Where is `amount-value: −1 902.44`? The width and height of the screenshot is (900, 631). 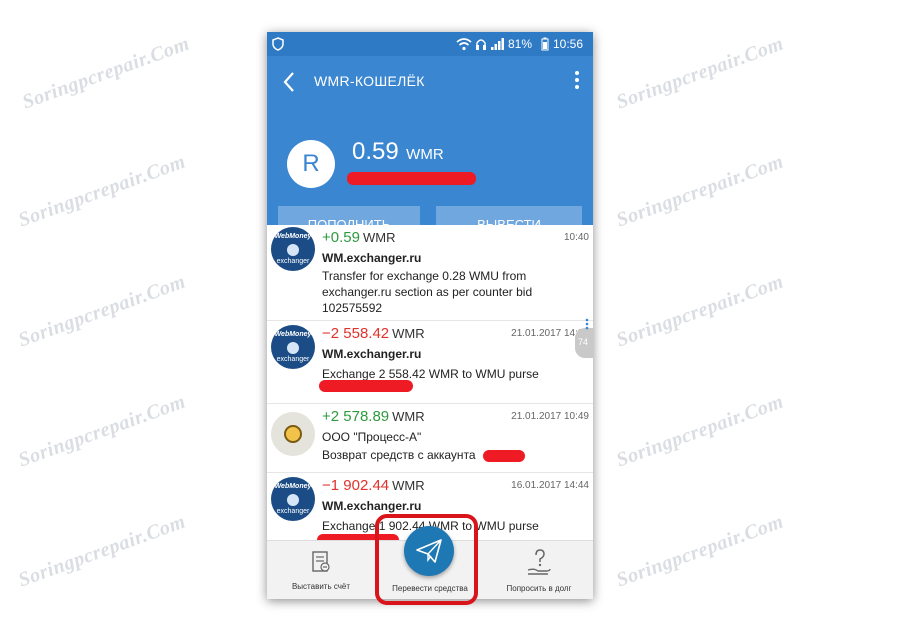
amount-value: −1 902.44 is located at coordinates (356, 485).